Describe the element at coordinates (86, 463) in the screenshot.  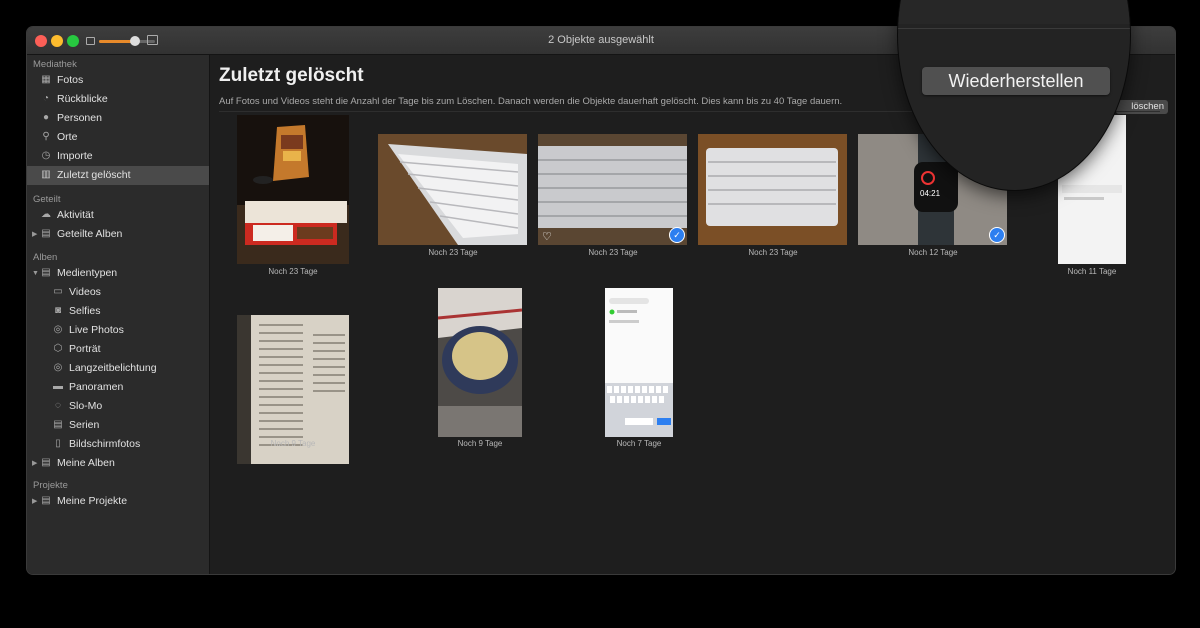
I see `sidebar-item-label: Meine Alben` at that location.